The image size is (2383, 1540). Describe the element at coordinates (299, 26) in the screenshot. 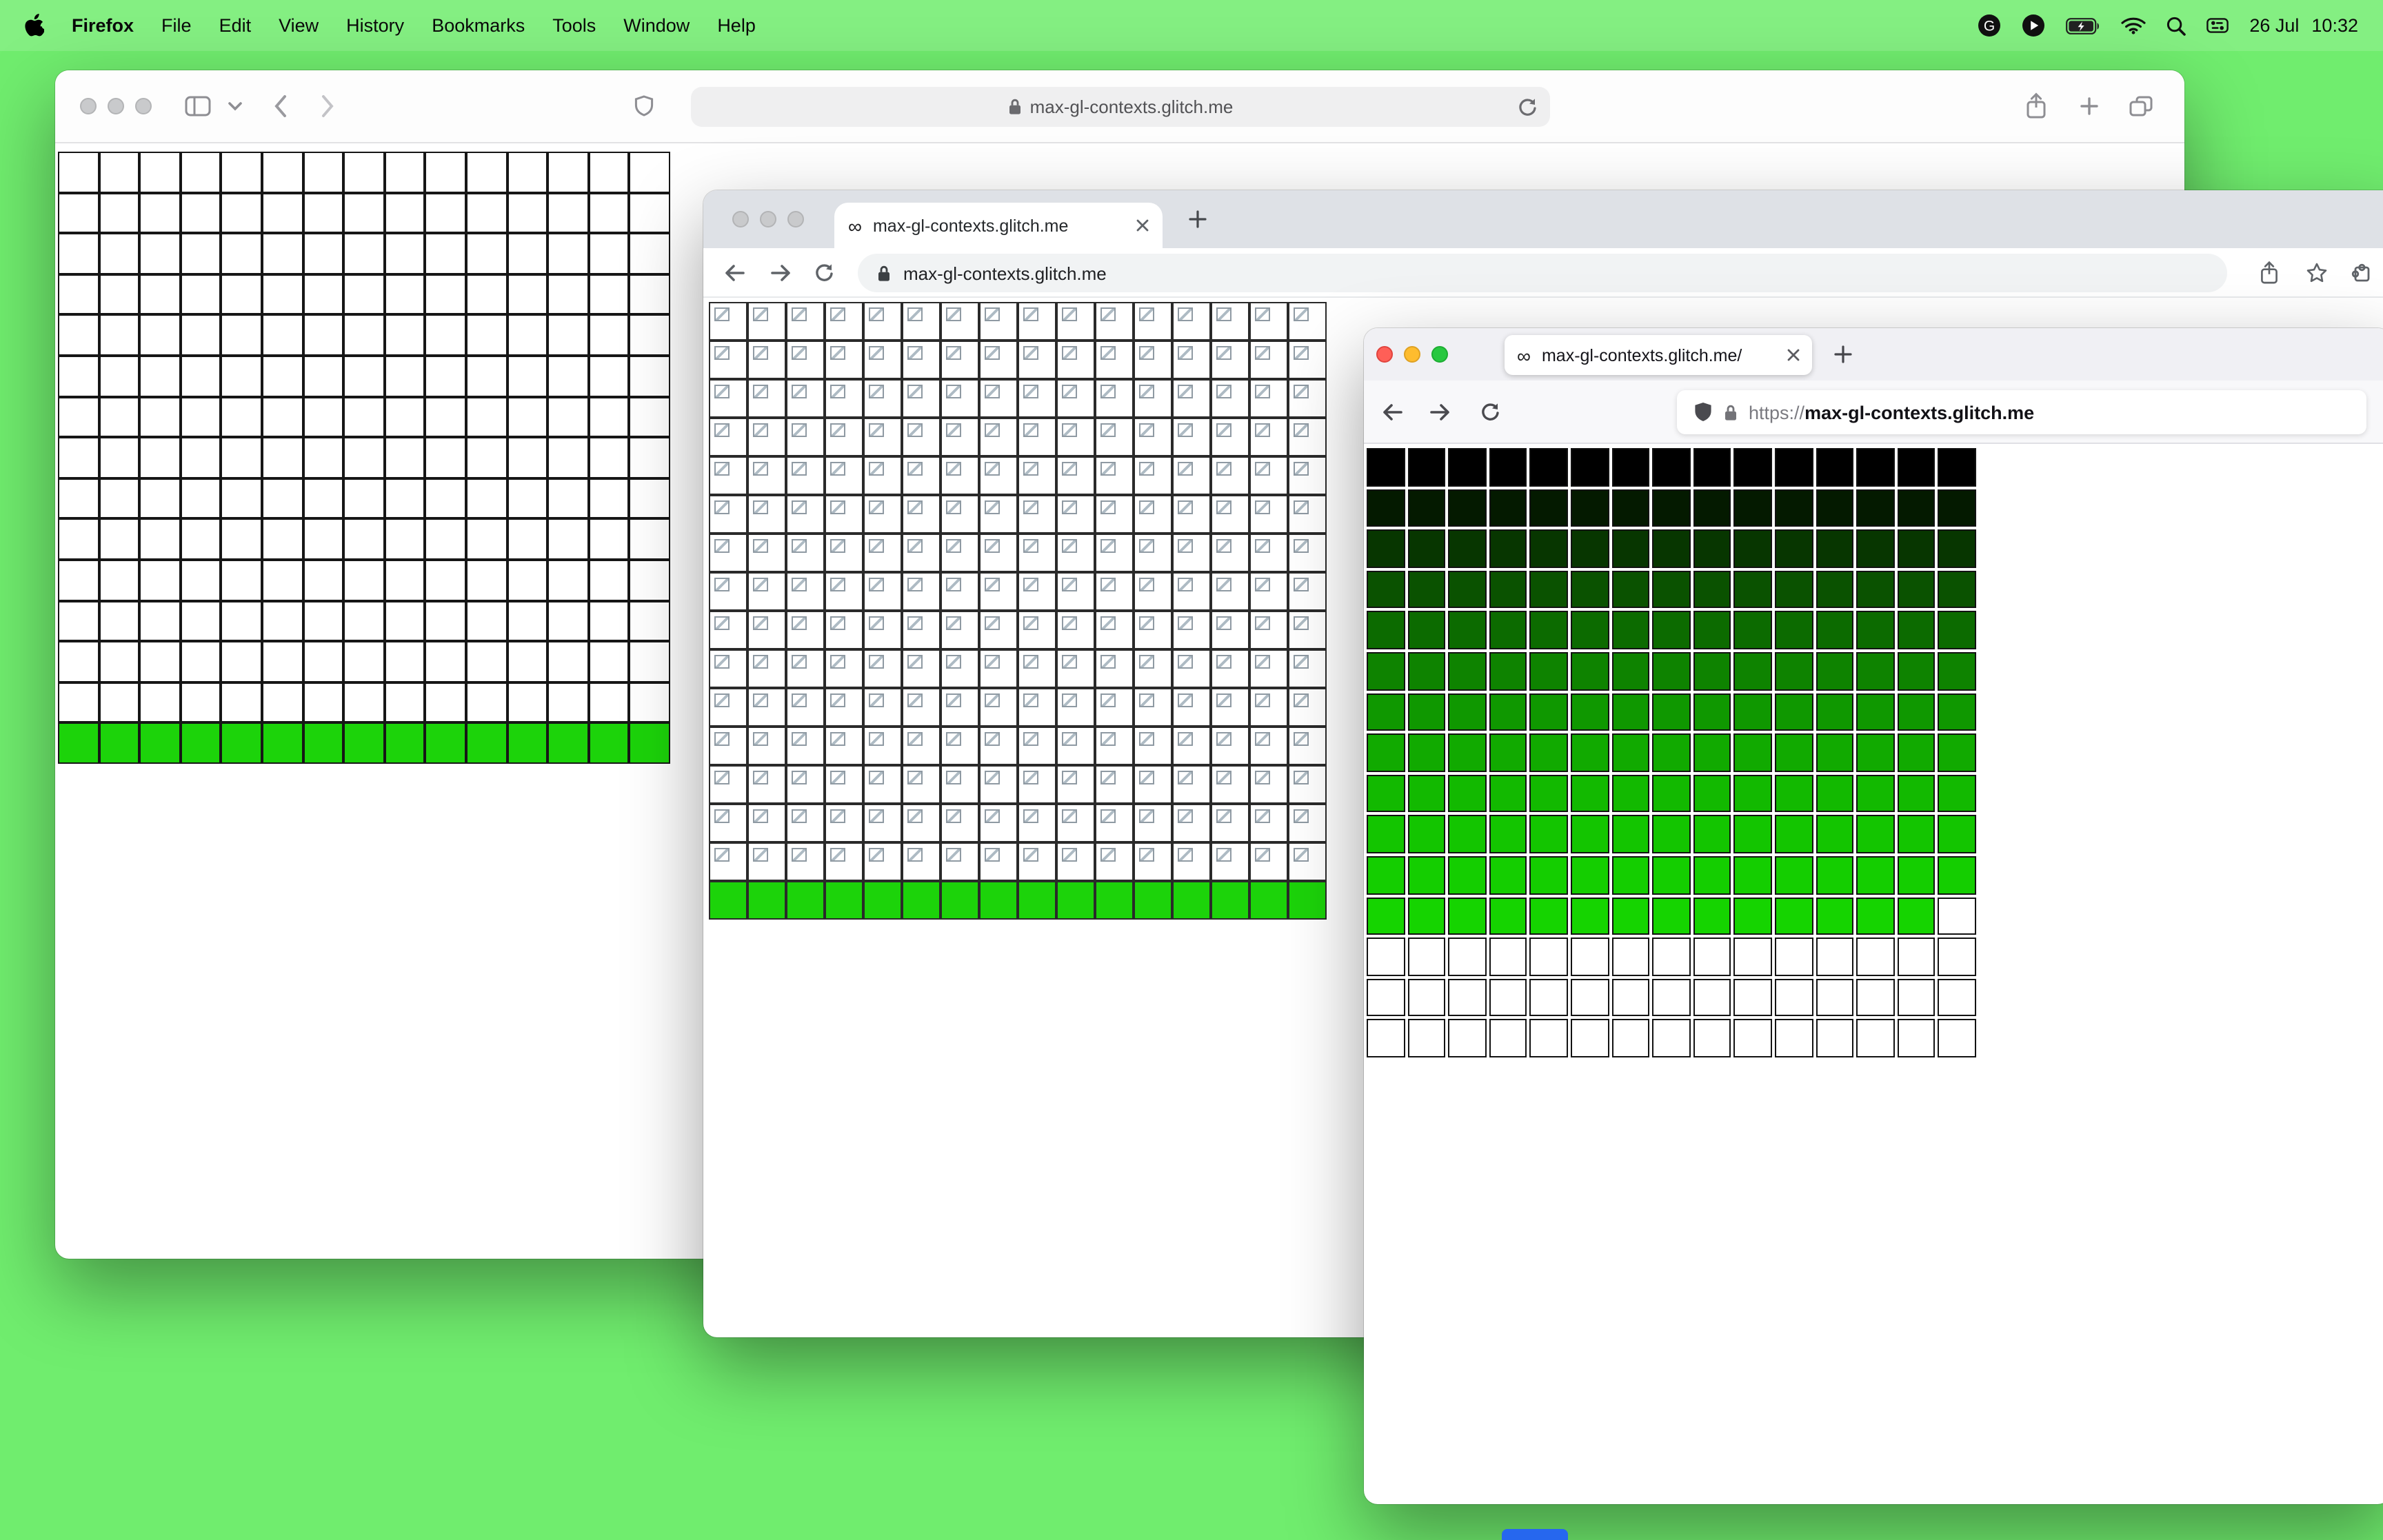

I see `menu-view: View` at that location.